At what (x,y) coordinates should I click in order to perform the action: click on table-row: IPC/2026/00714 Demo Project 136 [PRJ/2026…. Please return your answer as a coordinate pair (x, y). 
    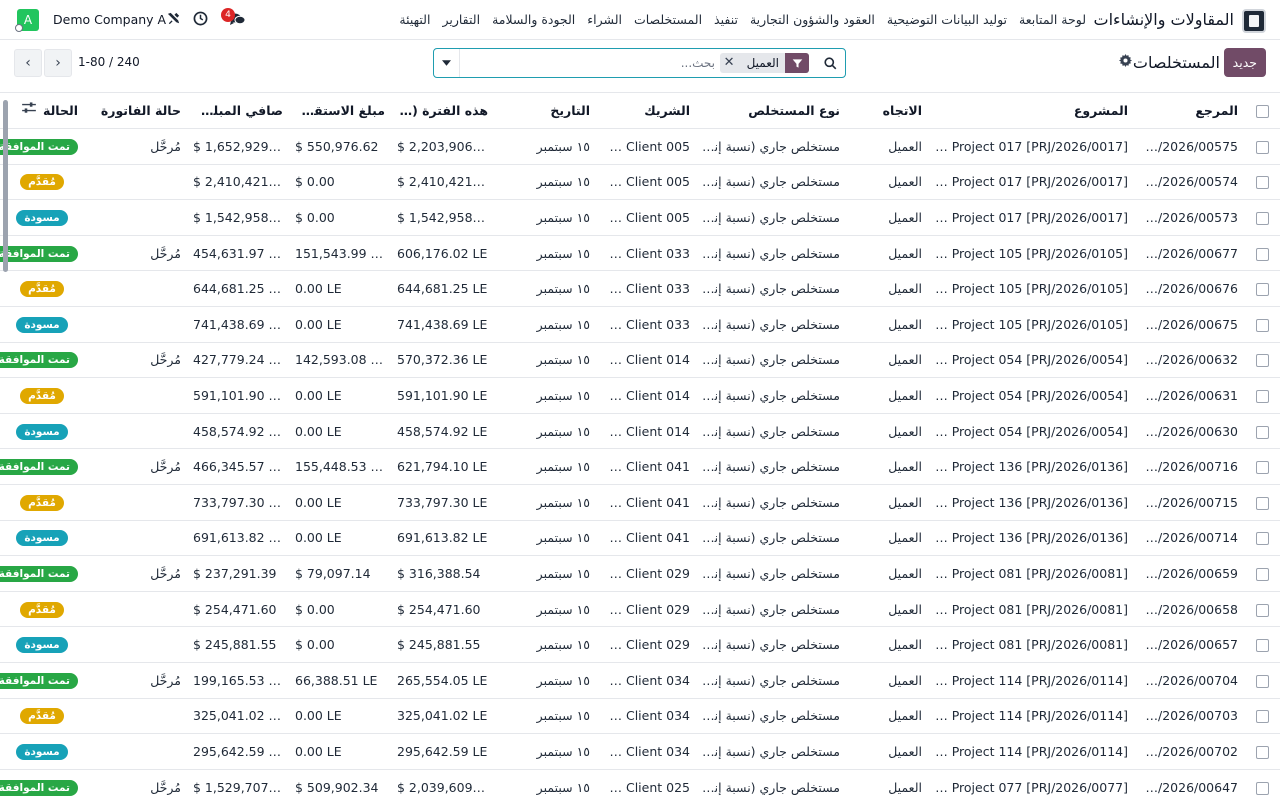
    Looking at the image, I should click on (640, 538).